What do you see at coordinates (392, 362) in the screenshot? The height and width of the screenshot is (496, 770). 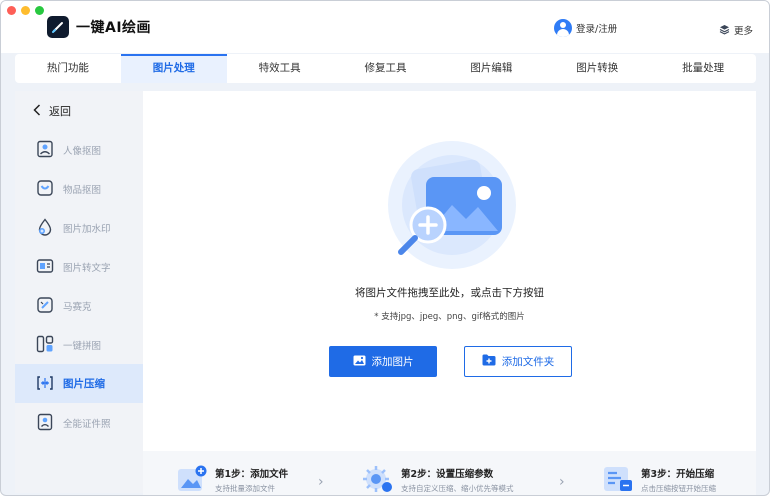 I see `add-image-label: 添加图片` at bounding box center [392, 362].